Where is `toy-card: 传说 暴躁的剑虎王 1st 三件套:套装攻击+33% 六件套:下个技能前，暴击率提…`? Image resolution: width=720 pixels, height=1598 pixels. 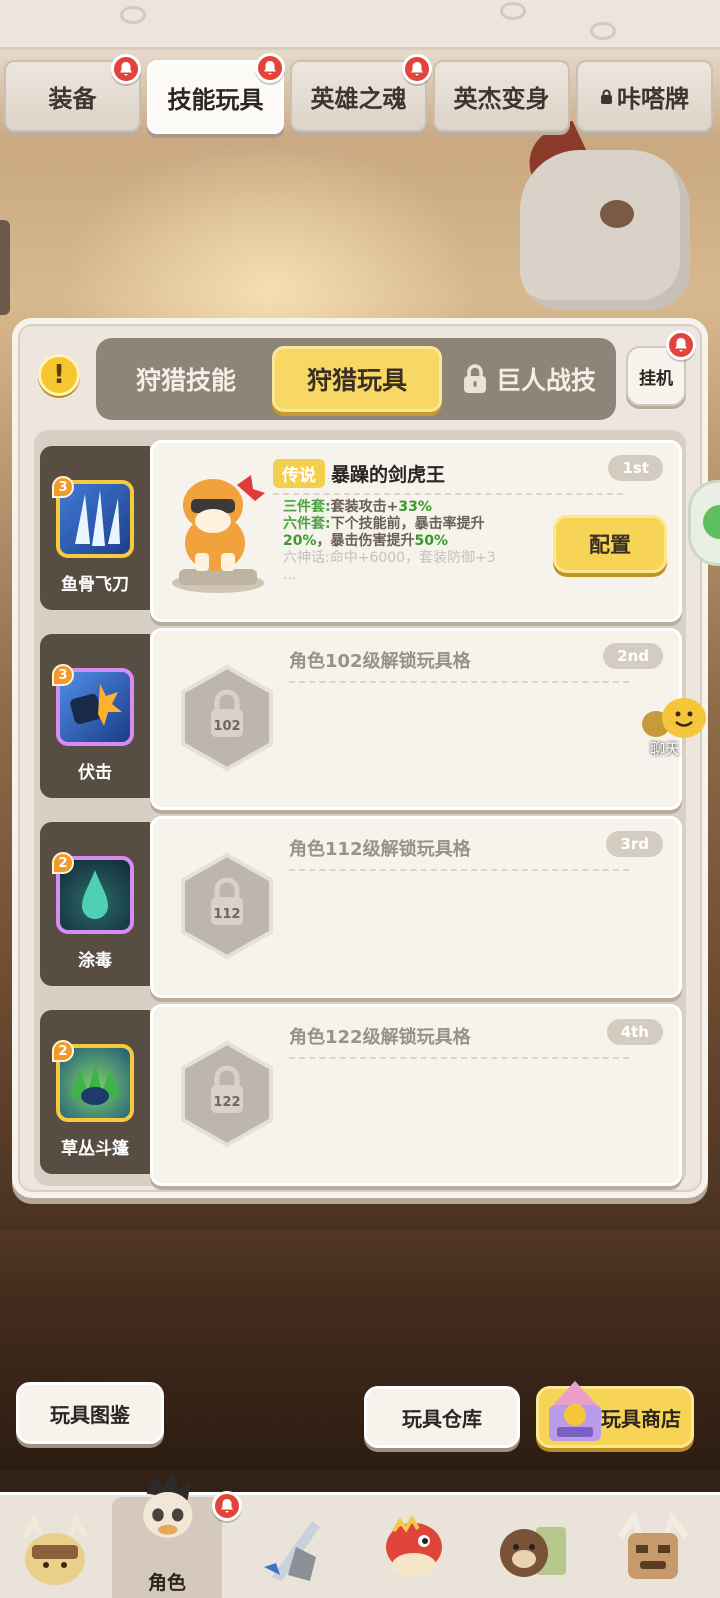 toy-card: 传说 暴躁的剑虎王 1st 三件套:套装攻击+33% 六件套:下个技能前，暴击率提… is located at coordinates (416, 531).